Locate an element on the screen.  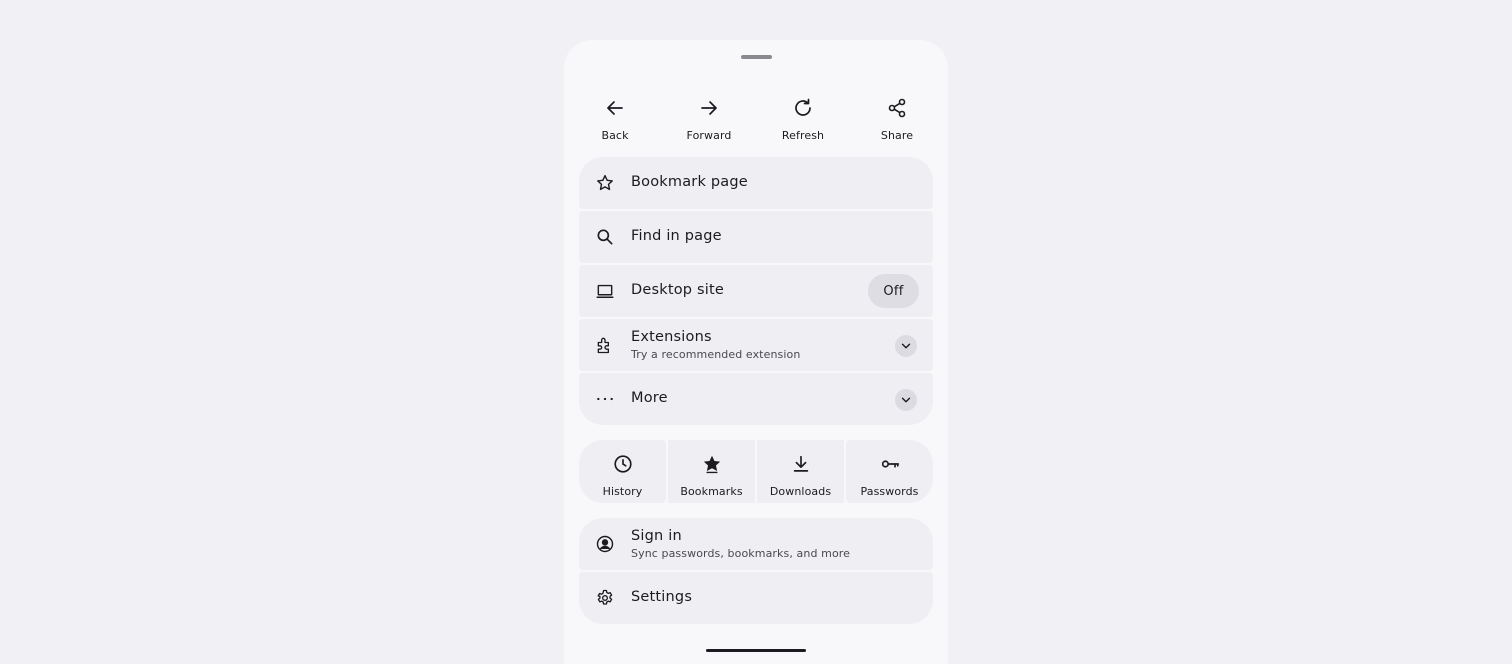
settings-item: Settings is located at coordinates (756, 598).